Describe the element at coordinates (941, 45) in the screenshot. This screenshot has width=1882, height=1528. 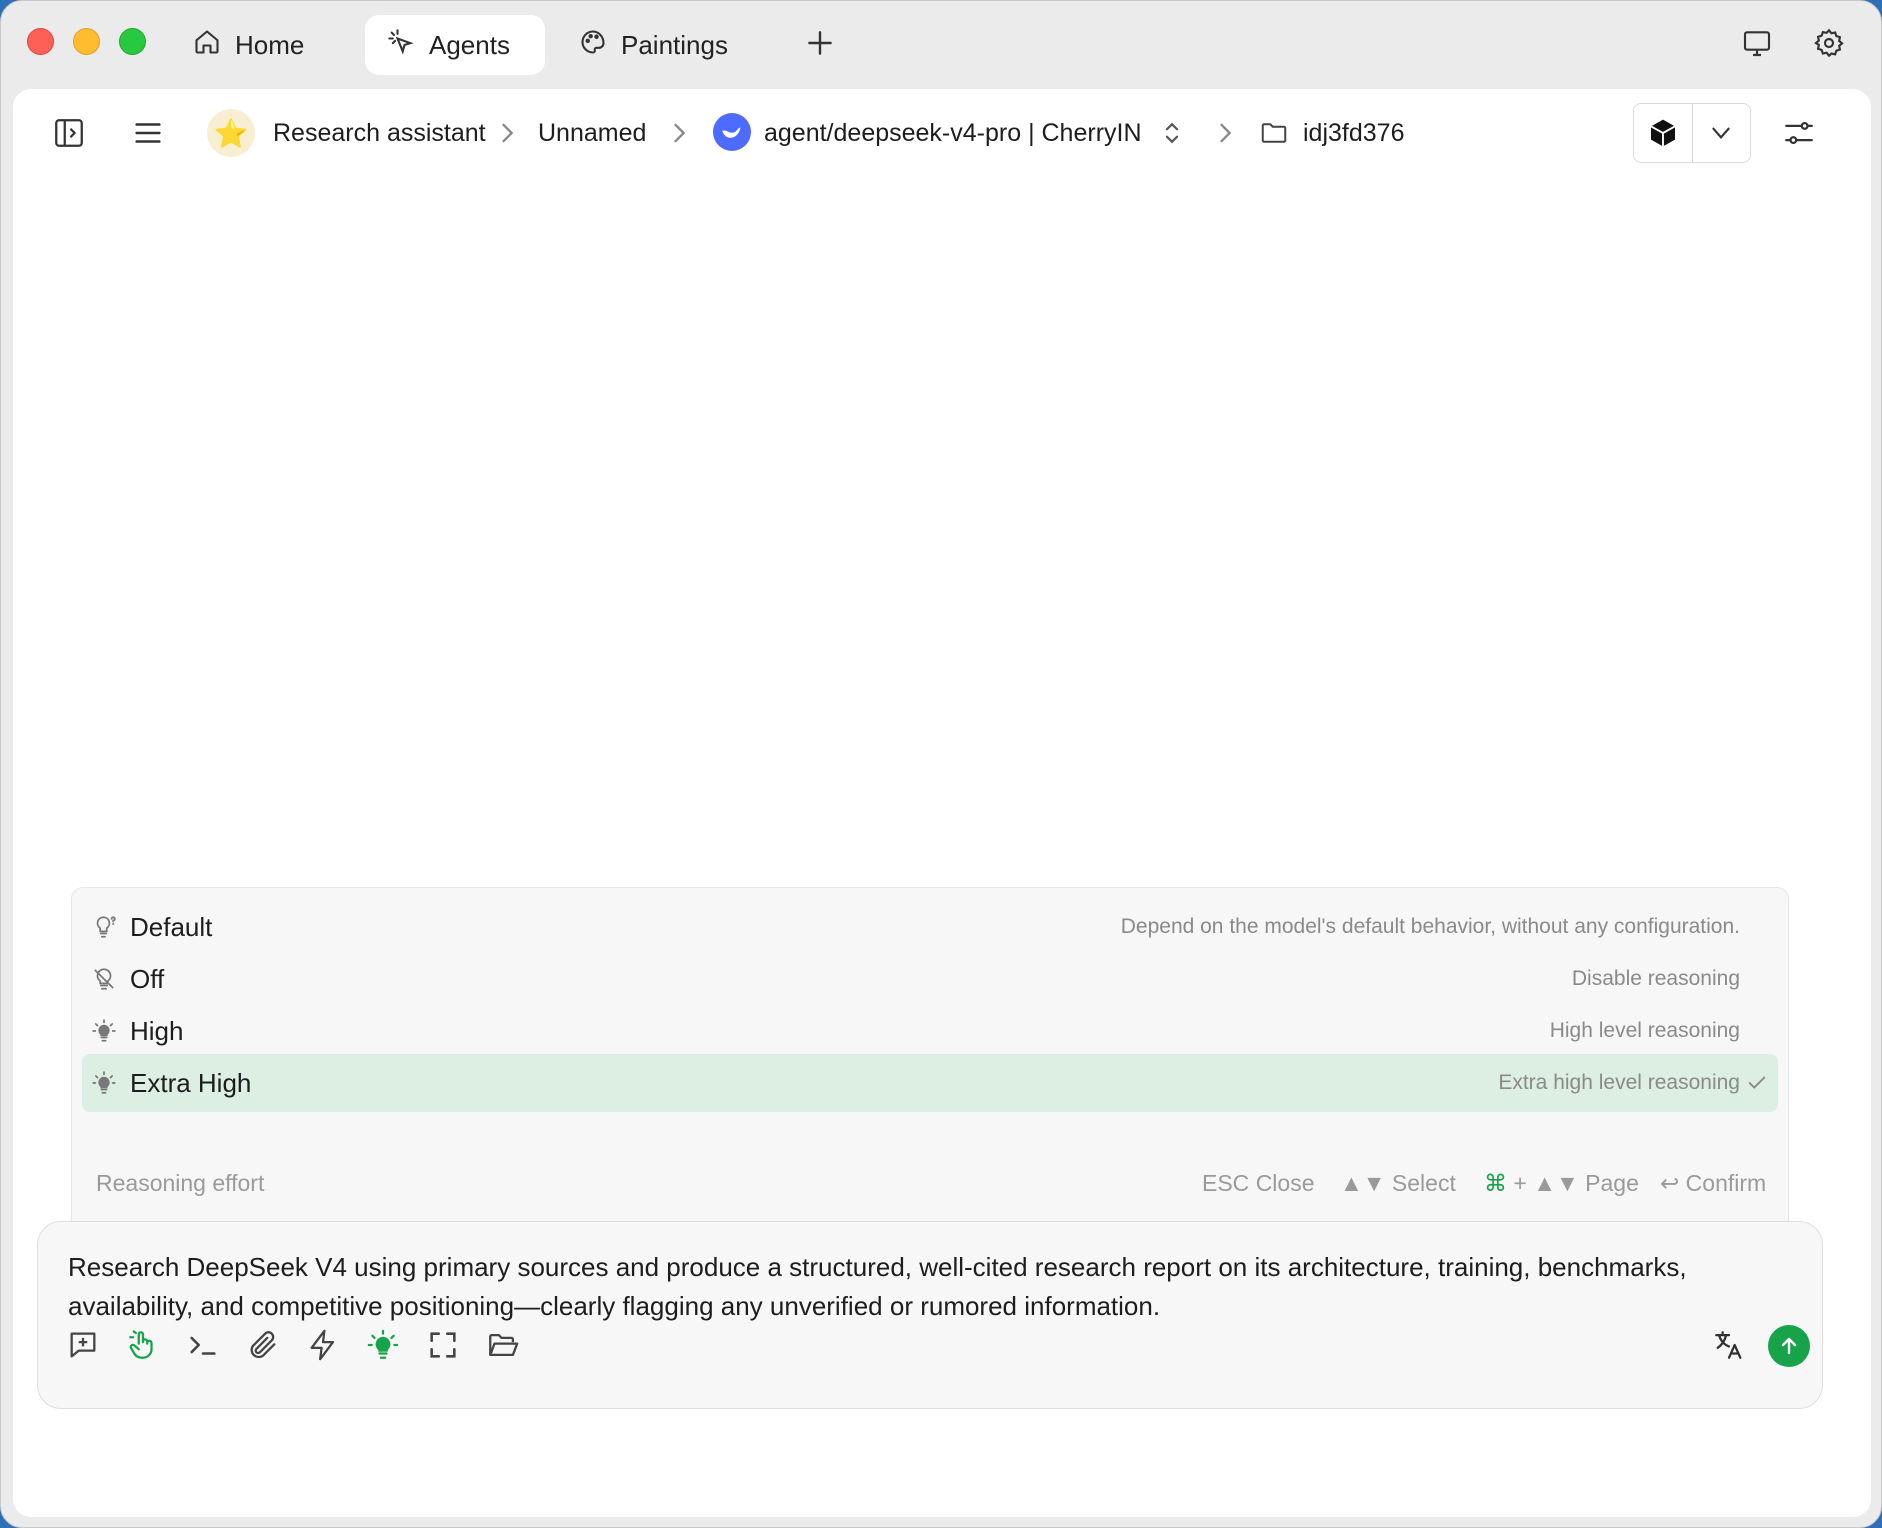
I see `title-bar: Home Agents Paintings` at that location.